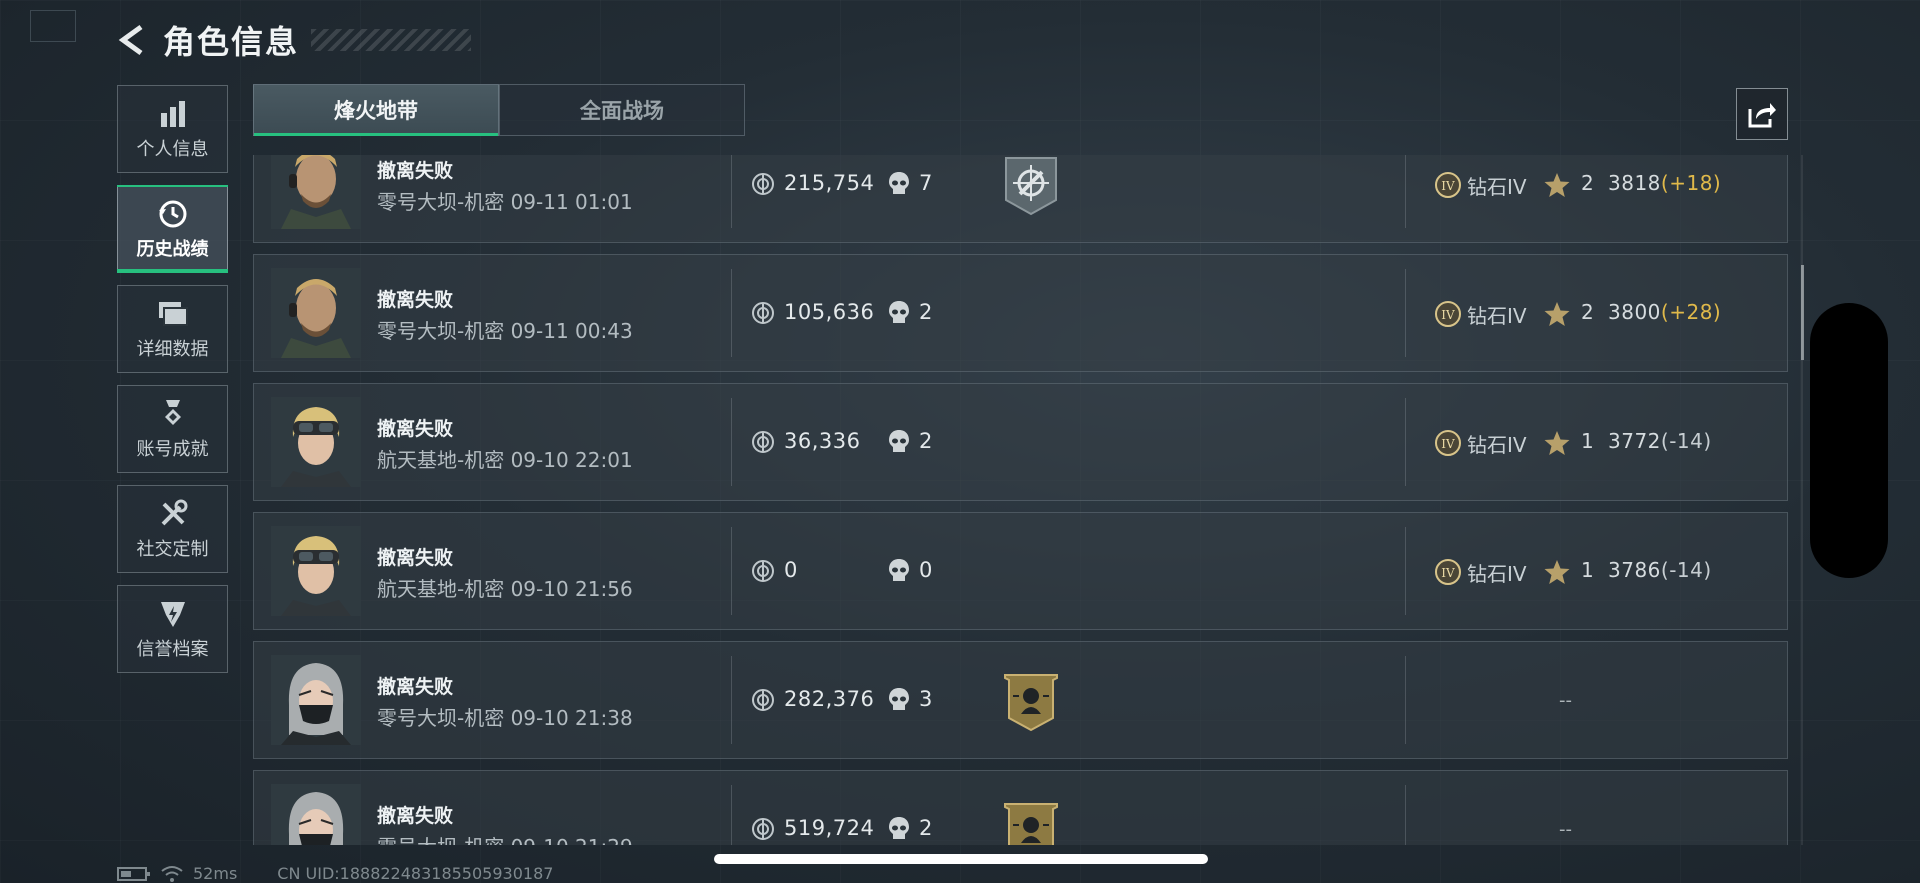 The height and width of the screenshot is (883, 1920). I want to click on rank-empty: --, so click(1565, 700).